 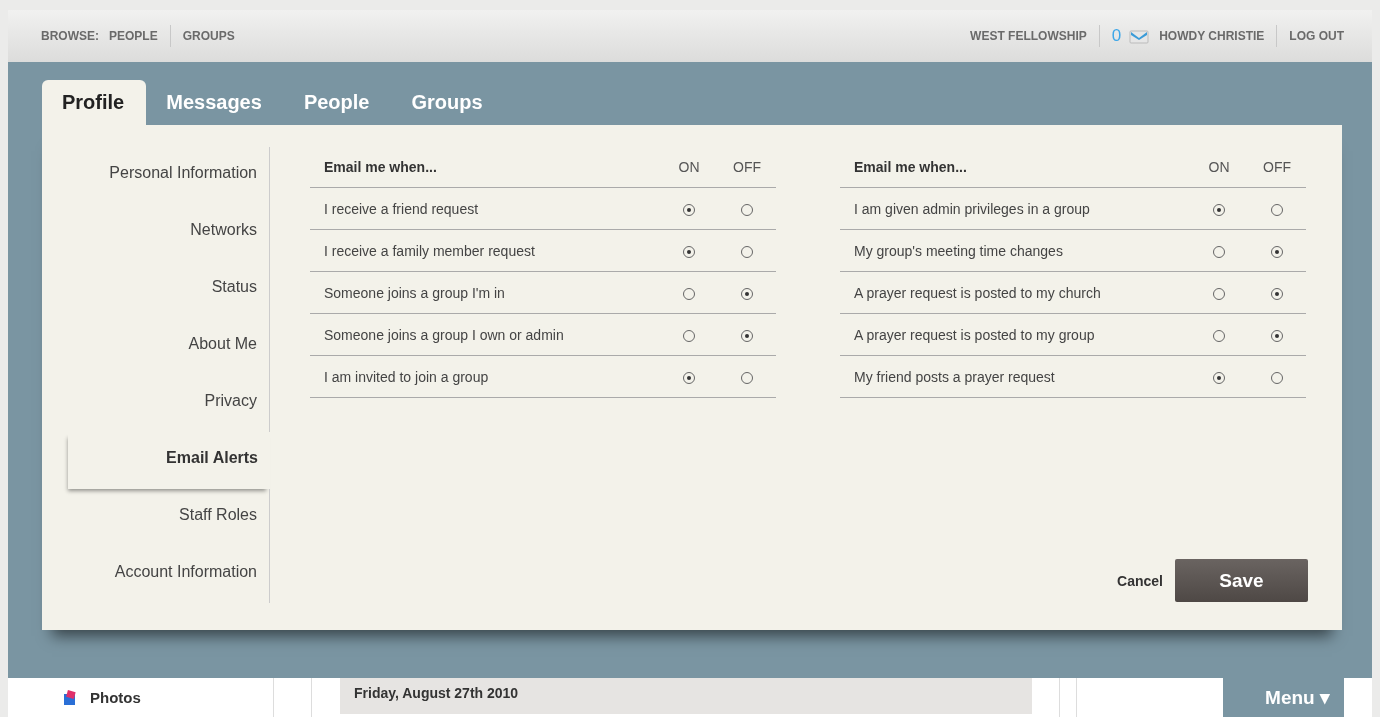 What do you see at coordinates (156, 517) in the screenshot?
I see `sidebar-item: Staff Roles` at bounding box center [156, 517].